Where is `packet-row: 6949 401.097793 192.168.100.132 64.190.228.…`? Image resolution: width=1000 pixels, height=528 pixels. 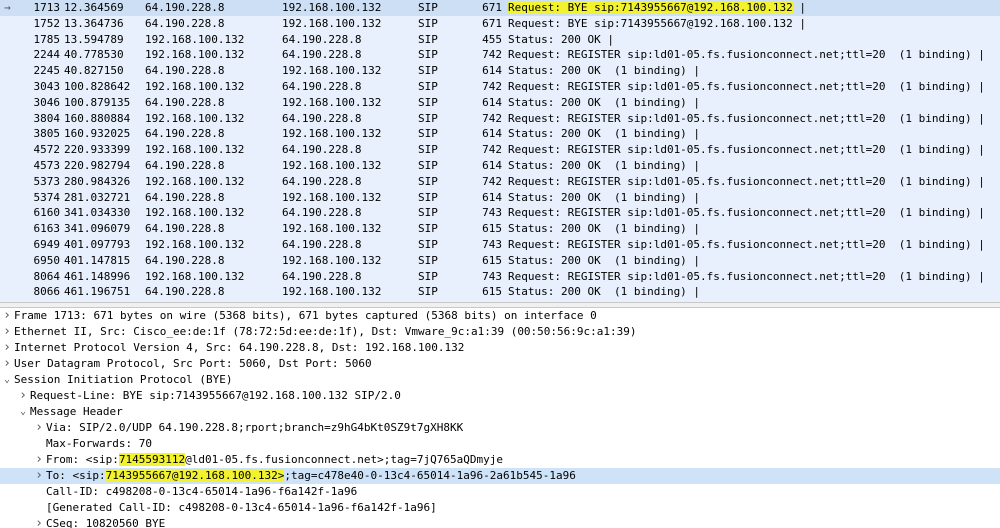 packet-row: 6949 401.097793 192.168.100.132 64.190.228.… is located at coordinates (500, 245).